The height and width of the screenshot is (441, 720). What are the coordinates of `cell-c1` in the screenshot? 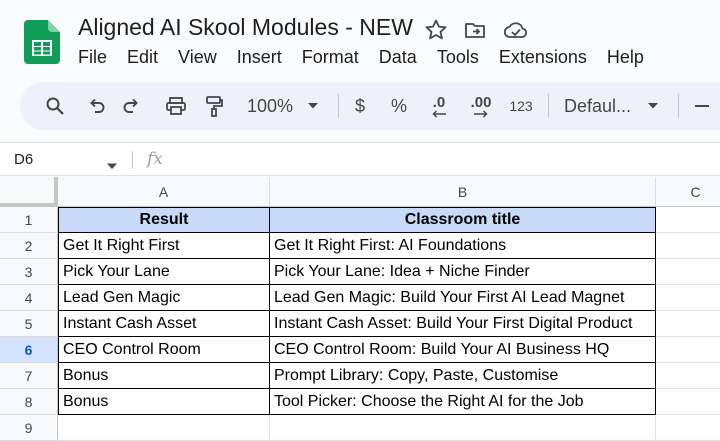 It's located at (688, 220).